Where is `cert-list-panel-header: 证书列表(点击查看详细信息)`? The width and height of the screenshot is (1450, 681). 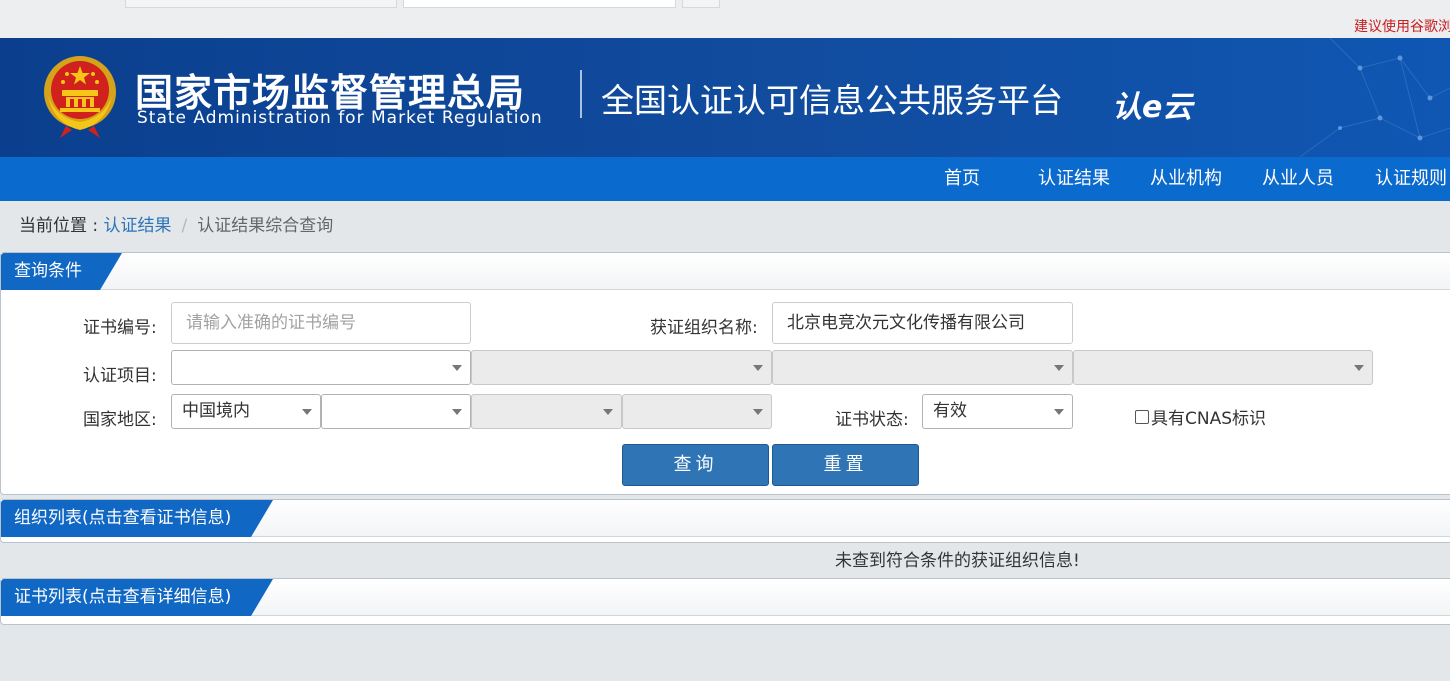 cert-list-panel-header: 证书列表(点击查看详细信息) is located at coordinates (725, 597).